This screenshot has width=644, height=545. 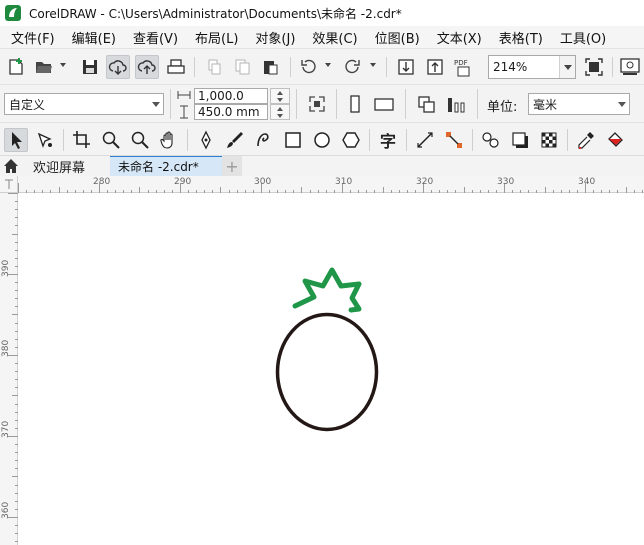 What do you see at coordinates (263, 182) in the screenshot?
I see `ruler-label: 300` at bounding box center [263, 182].